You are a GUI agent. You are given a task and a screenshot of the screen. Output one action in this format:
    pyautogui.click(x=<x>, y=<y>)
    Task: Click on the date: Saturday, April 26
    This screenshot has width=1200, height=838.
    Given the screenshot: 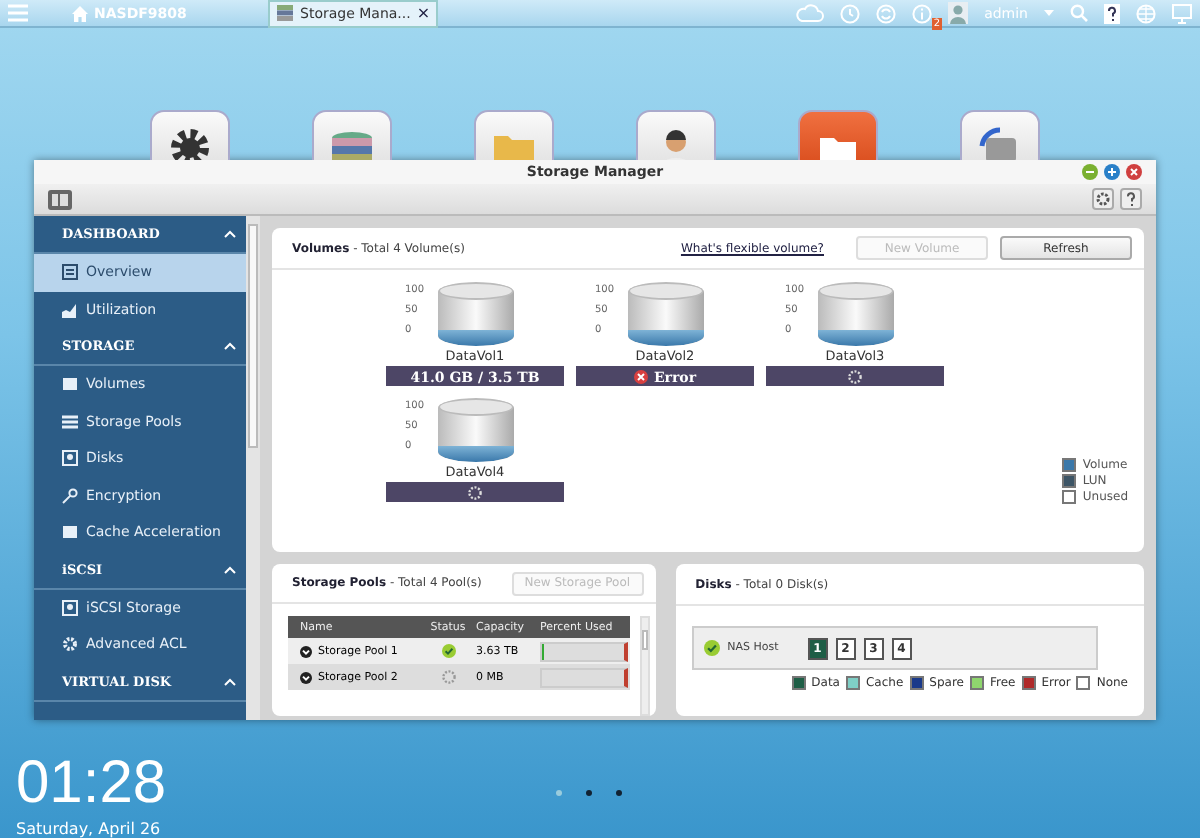 What is the action you would take?
    pyautogui.click(x=89, y=829)
    